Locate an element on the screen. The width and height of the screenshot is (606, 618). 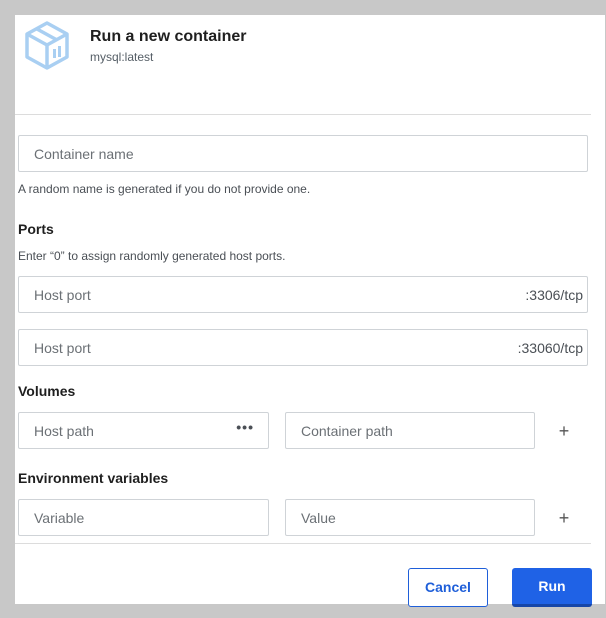
container-path-input: Container path is located at coordinates (410, 430).